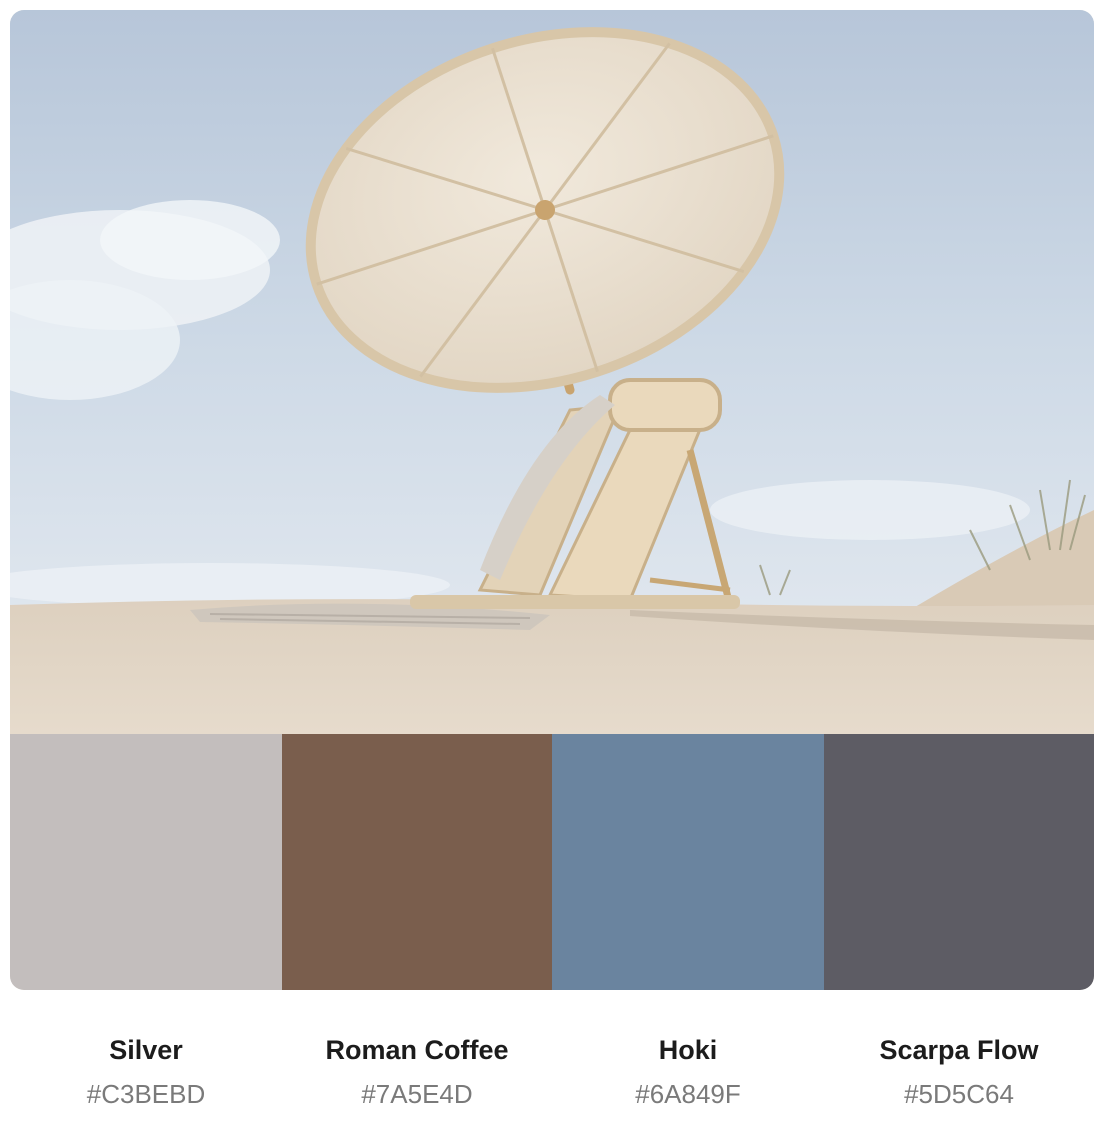 This screenshot has height=1138, width=1104. I want to click on color-label-roman-coffee: Roman Coffee #7A5E4D, so click(417, 1072).